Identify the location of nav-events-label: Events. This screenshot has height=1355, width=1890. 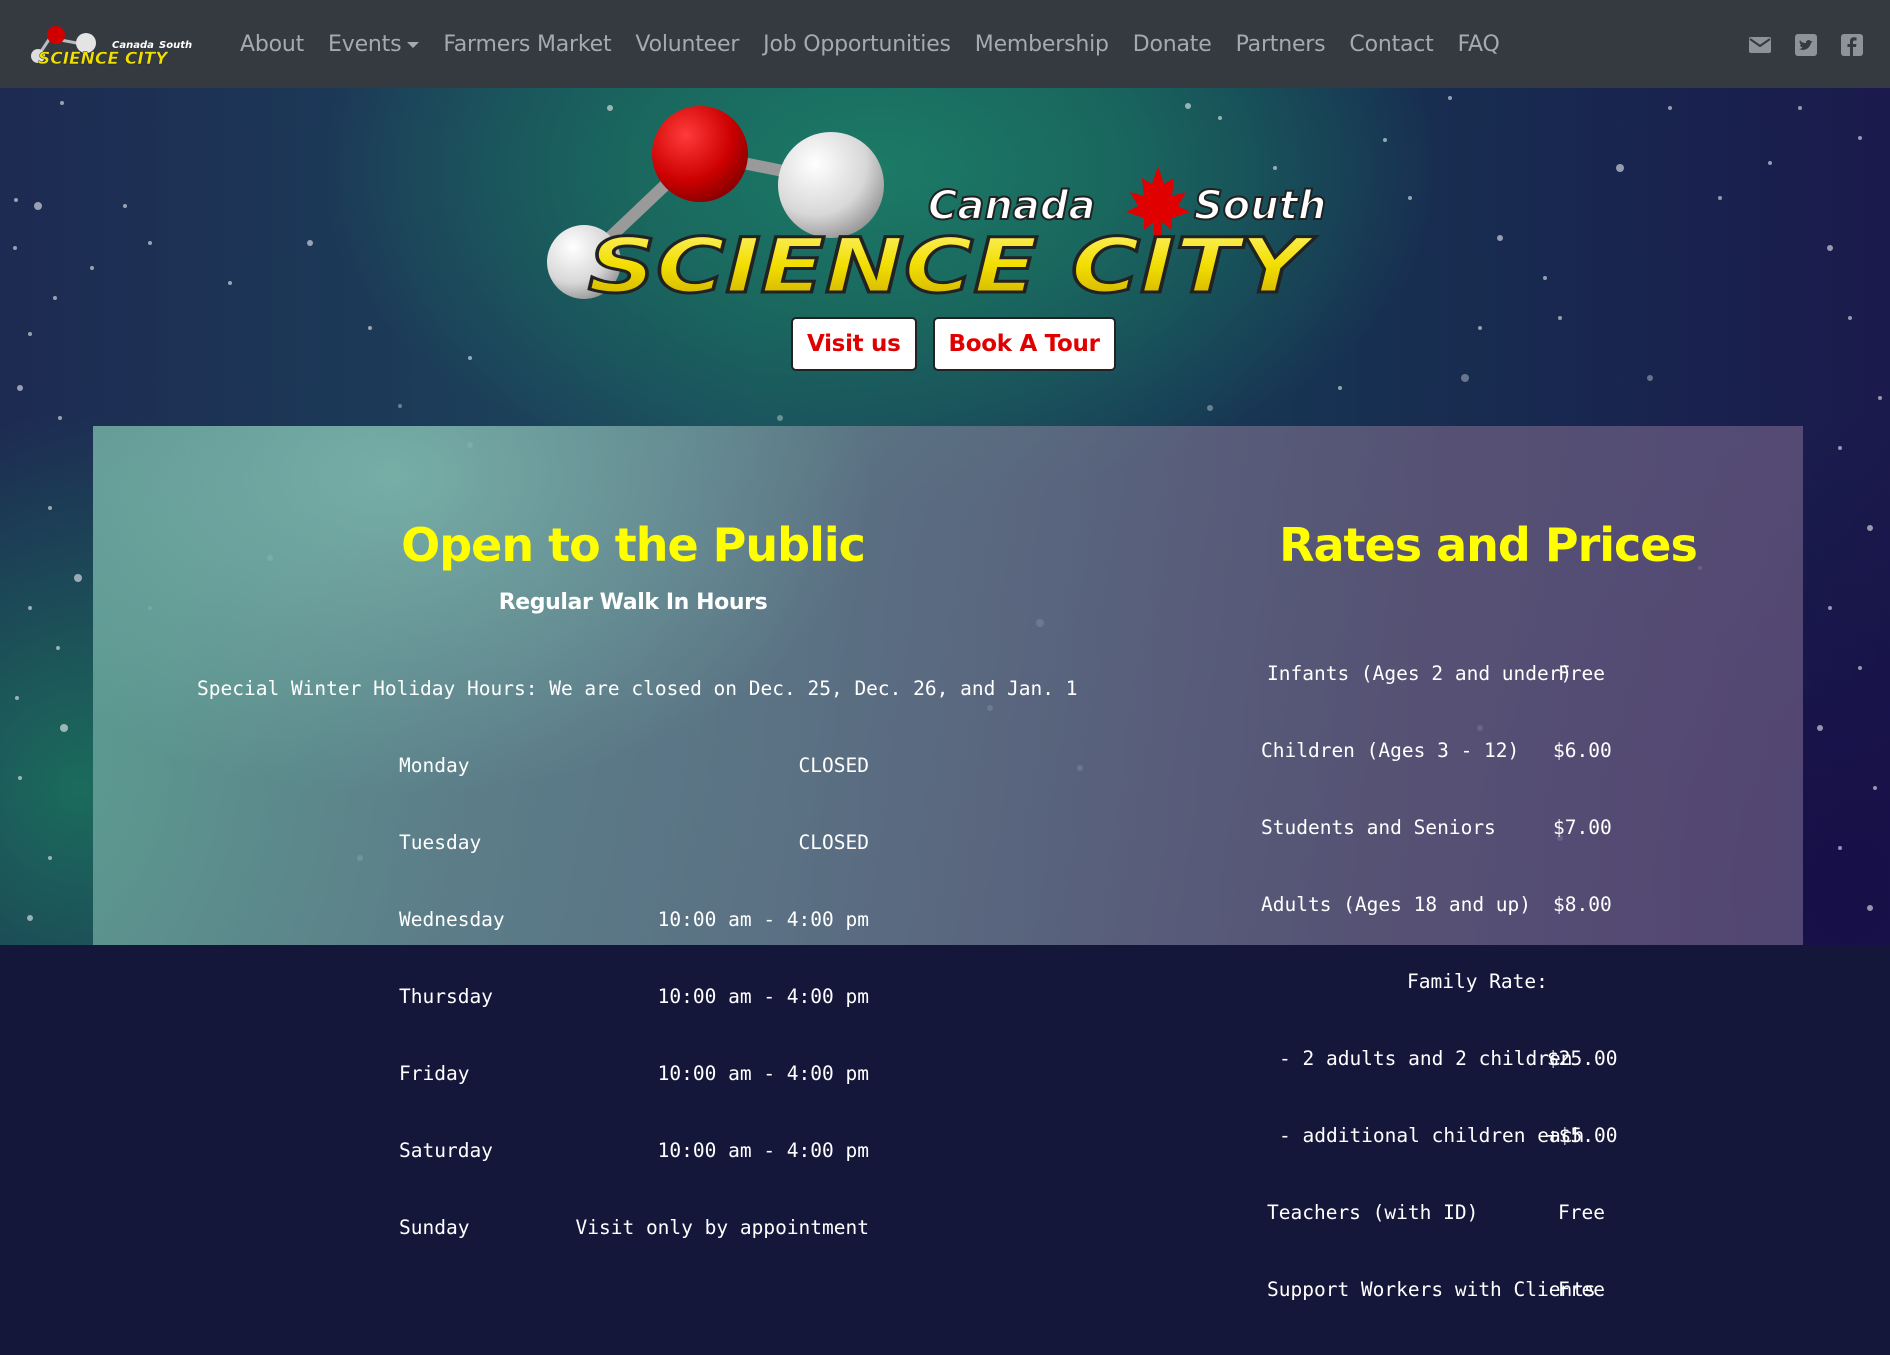
(365, 44).